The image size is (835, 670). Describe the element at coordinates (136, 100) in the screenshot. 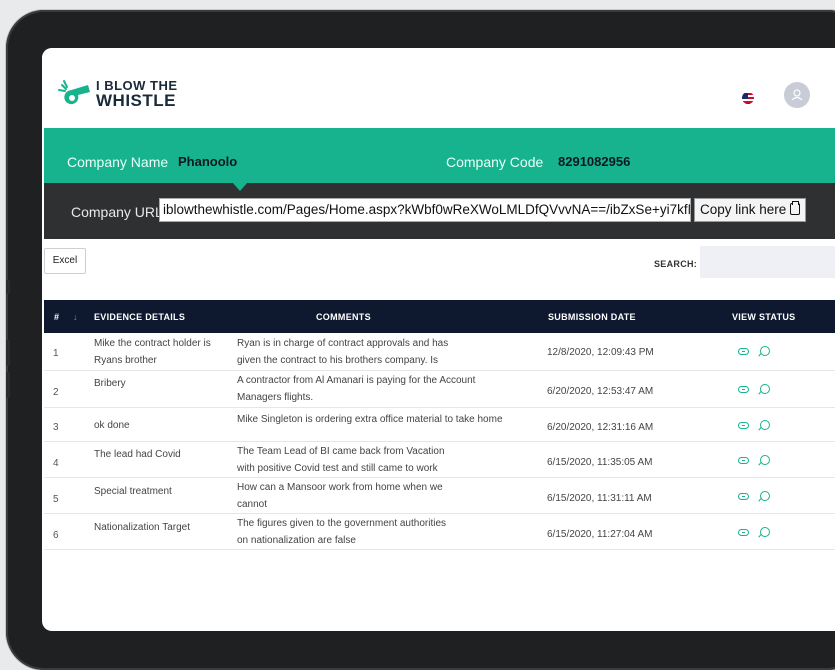

I see `logo-line-2: WHISTLE` at that location.